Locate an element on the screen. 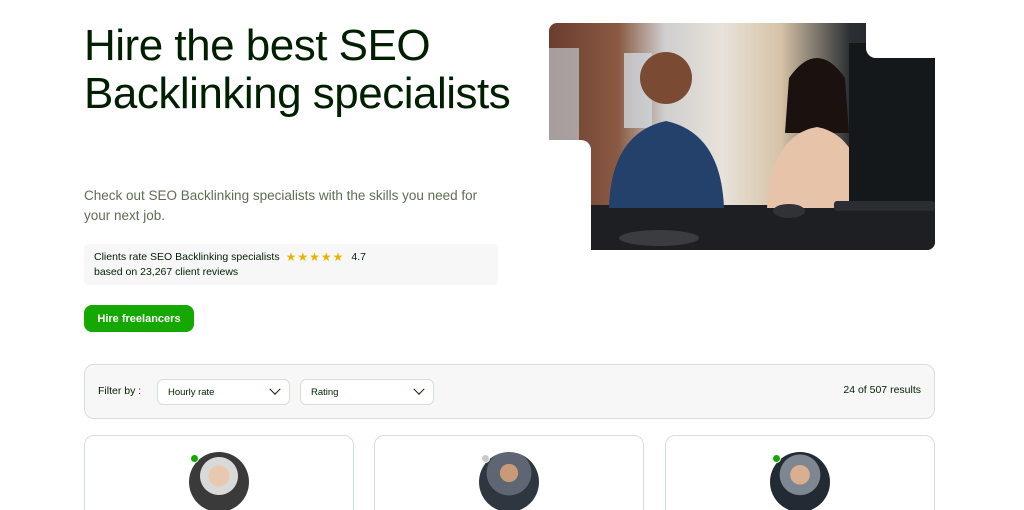 The height and width of the screenshot is (510, 1024). hourly-rate-select: Hourly rate is located at coordinates (223, 392).